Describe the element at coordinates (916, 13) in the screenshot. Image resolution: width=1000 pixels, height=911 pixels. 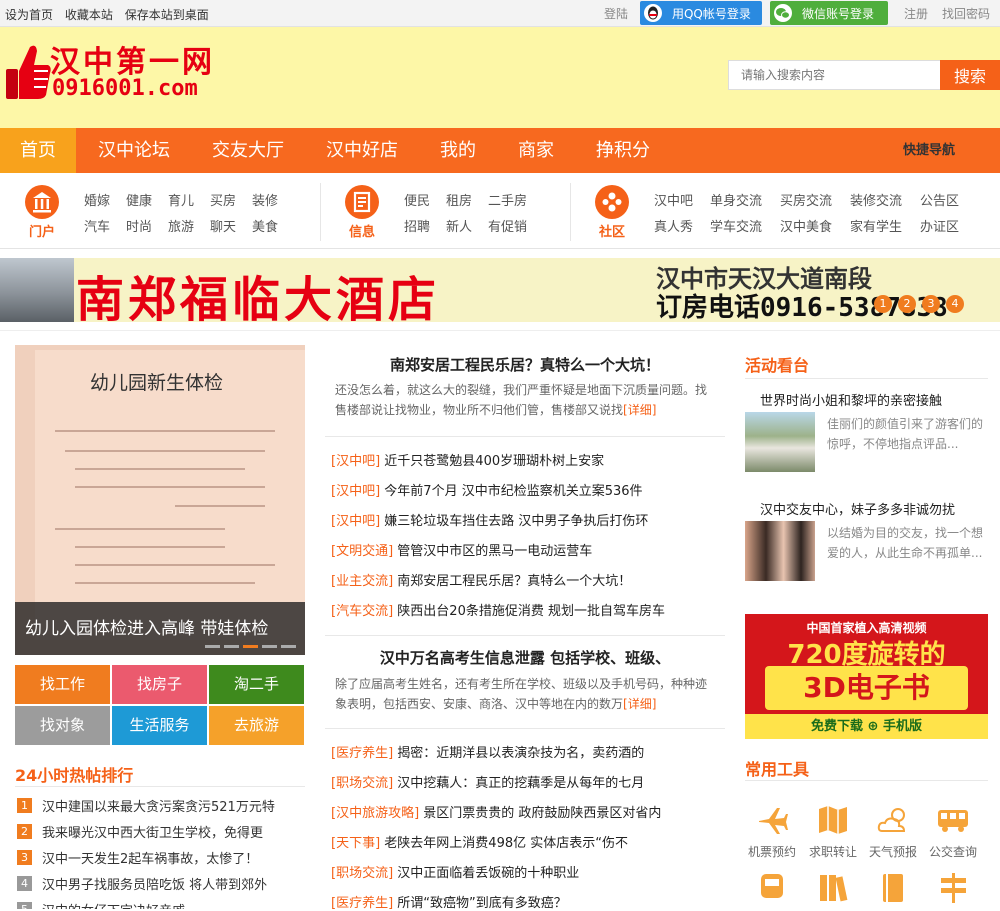
I see `register-link: 注册` at that location.